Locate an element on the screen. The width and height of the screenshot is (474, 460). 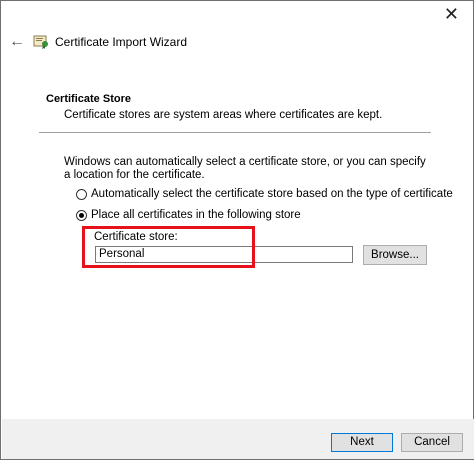
back-arrow-icon: ← is located at coordinates (17, 42).